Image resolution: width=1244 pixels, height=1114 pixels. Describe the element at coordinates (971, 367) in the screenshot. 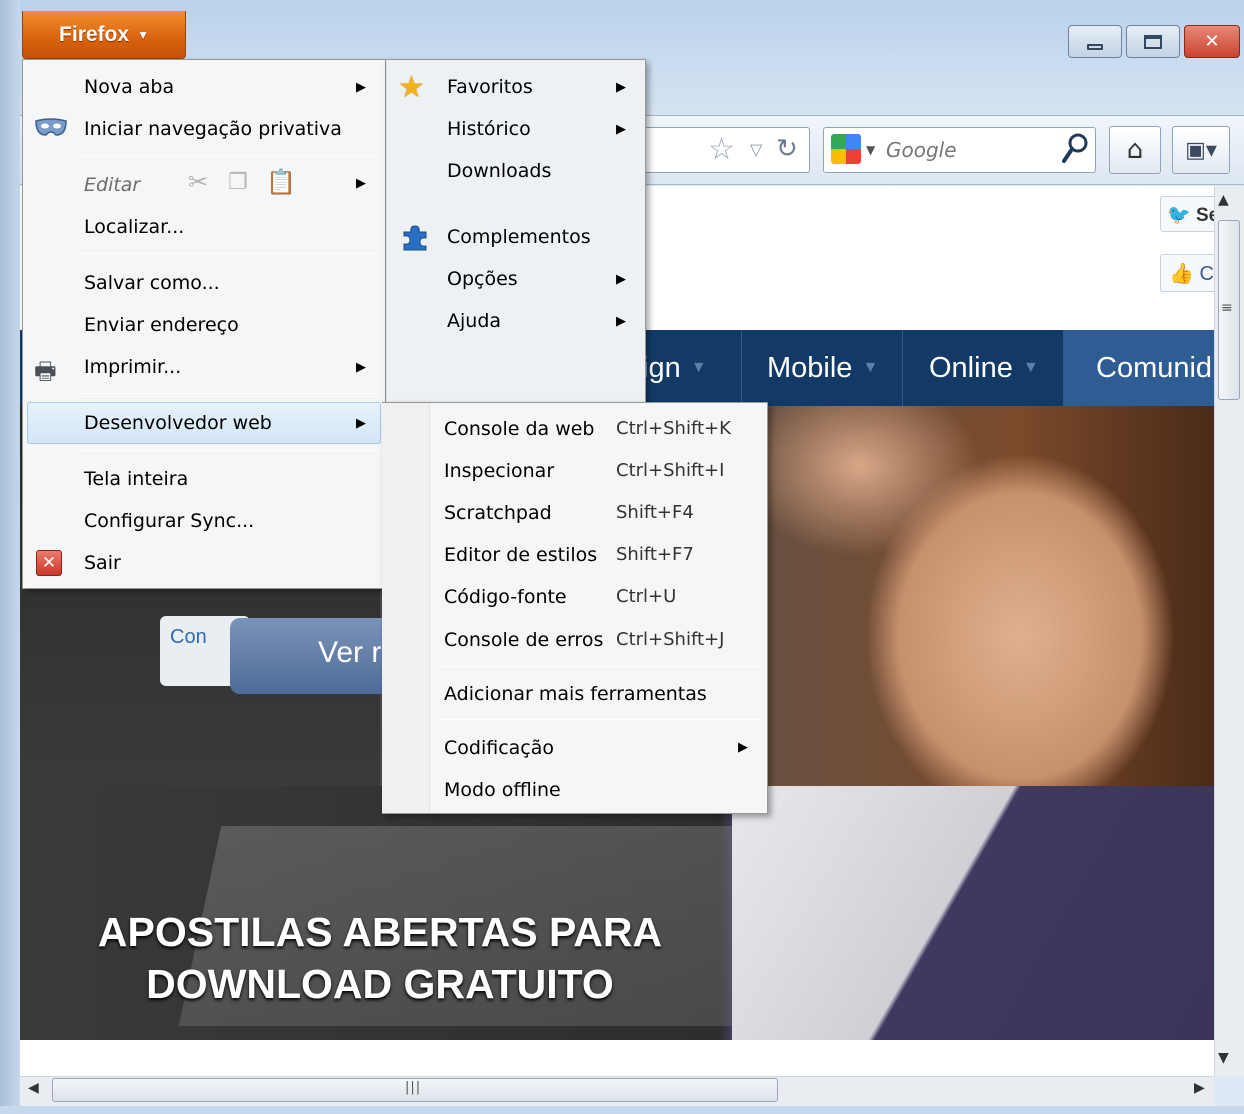

I see `site-nav-label: Online` at that location.